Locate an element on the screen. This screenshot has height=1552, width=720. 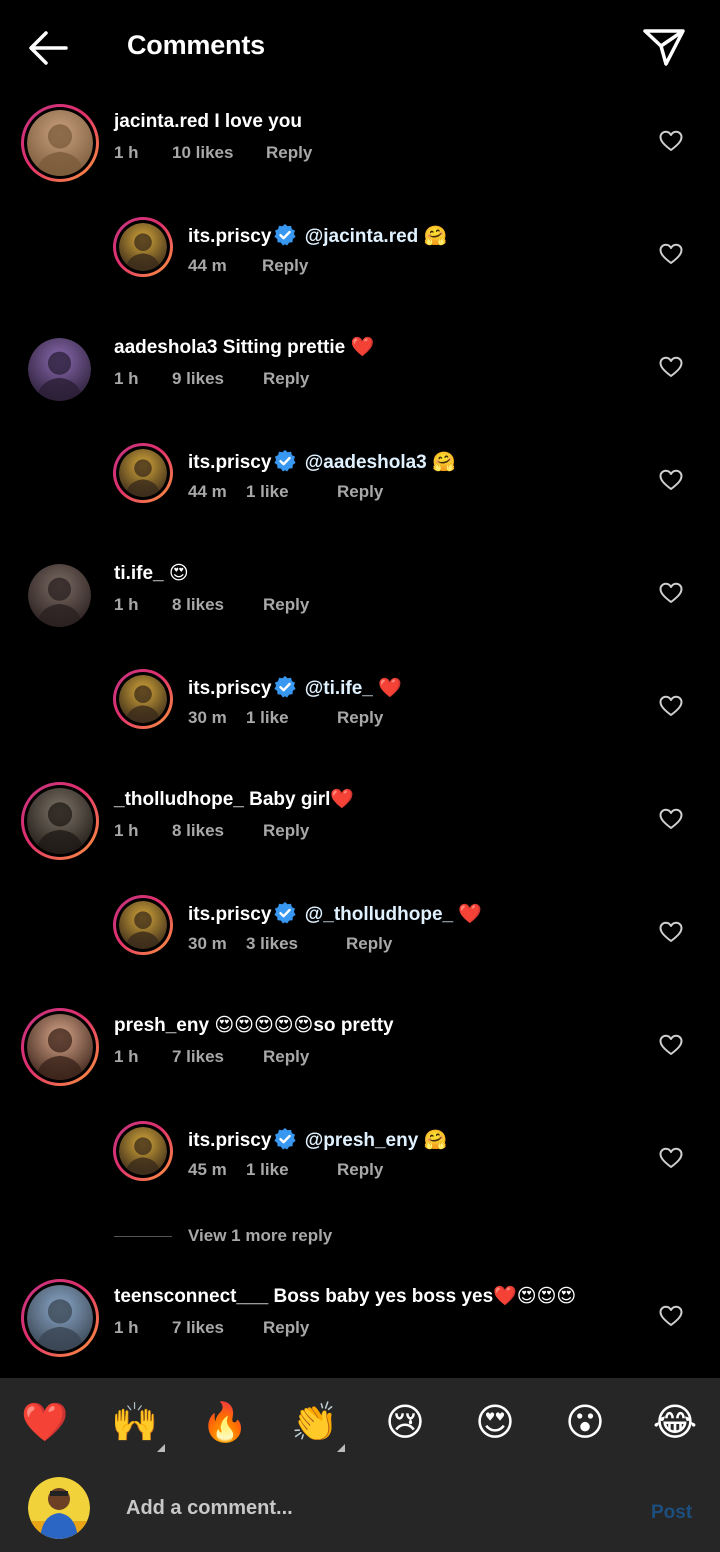
comment-username: presh_eny is located at coordinates (161, 1025).